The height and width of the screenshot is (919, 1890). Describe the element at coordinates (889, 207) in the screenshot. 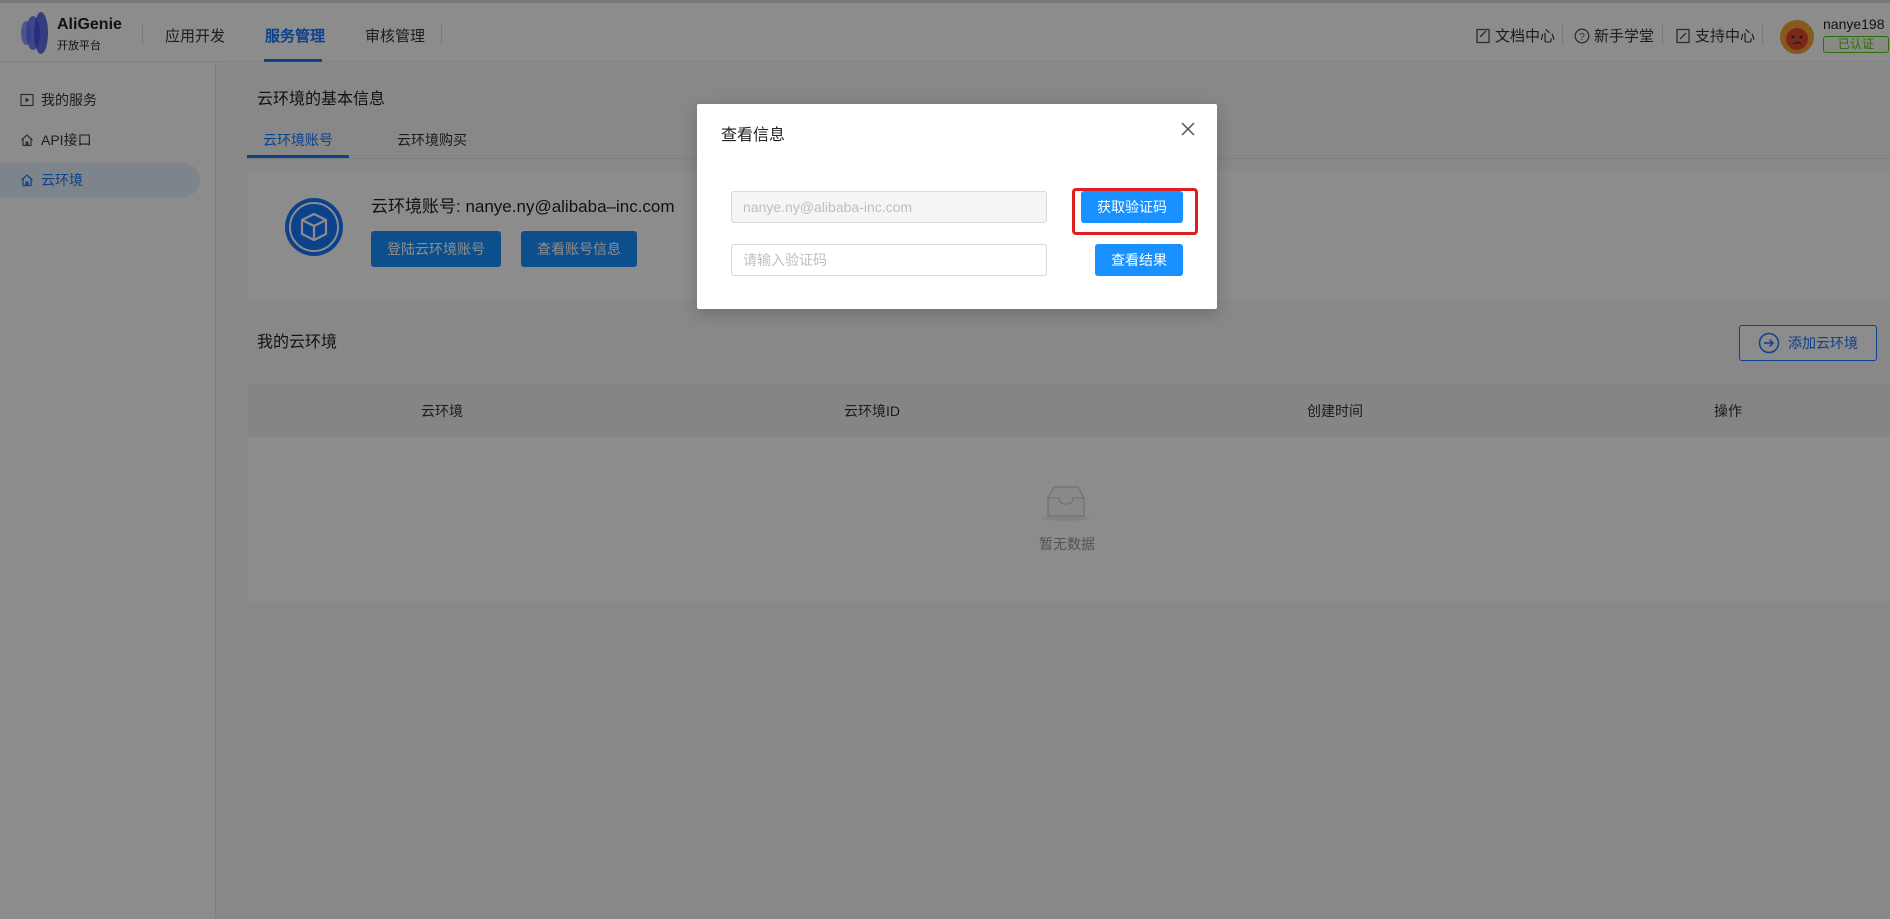

I see `email-field` at that location.